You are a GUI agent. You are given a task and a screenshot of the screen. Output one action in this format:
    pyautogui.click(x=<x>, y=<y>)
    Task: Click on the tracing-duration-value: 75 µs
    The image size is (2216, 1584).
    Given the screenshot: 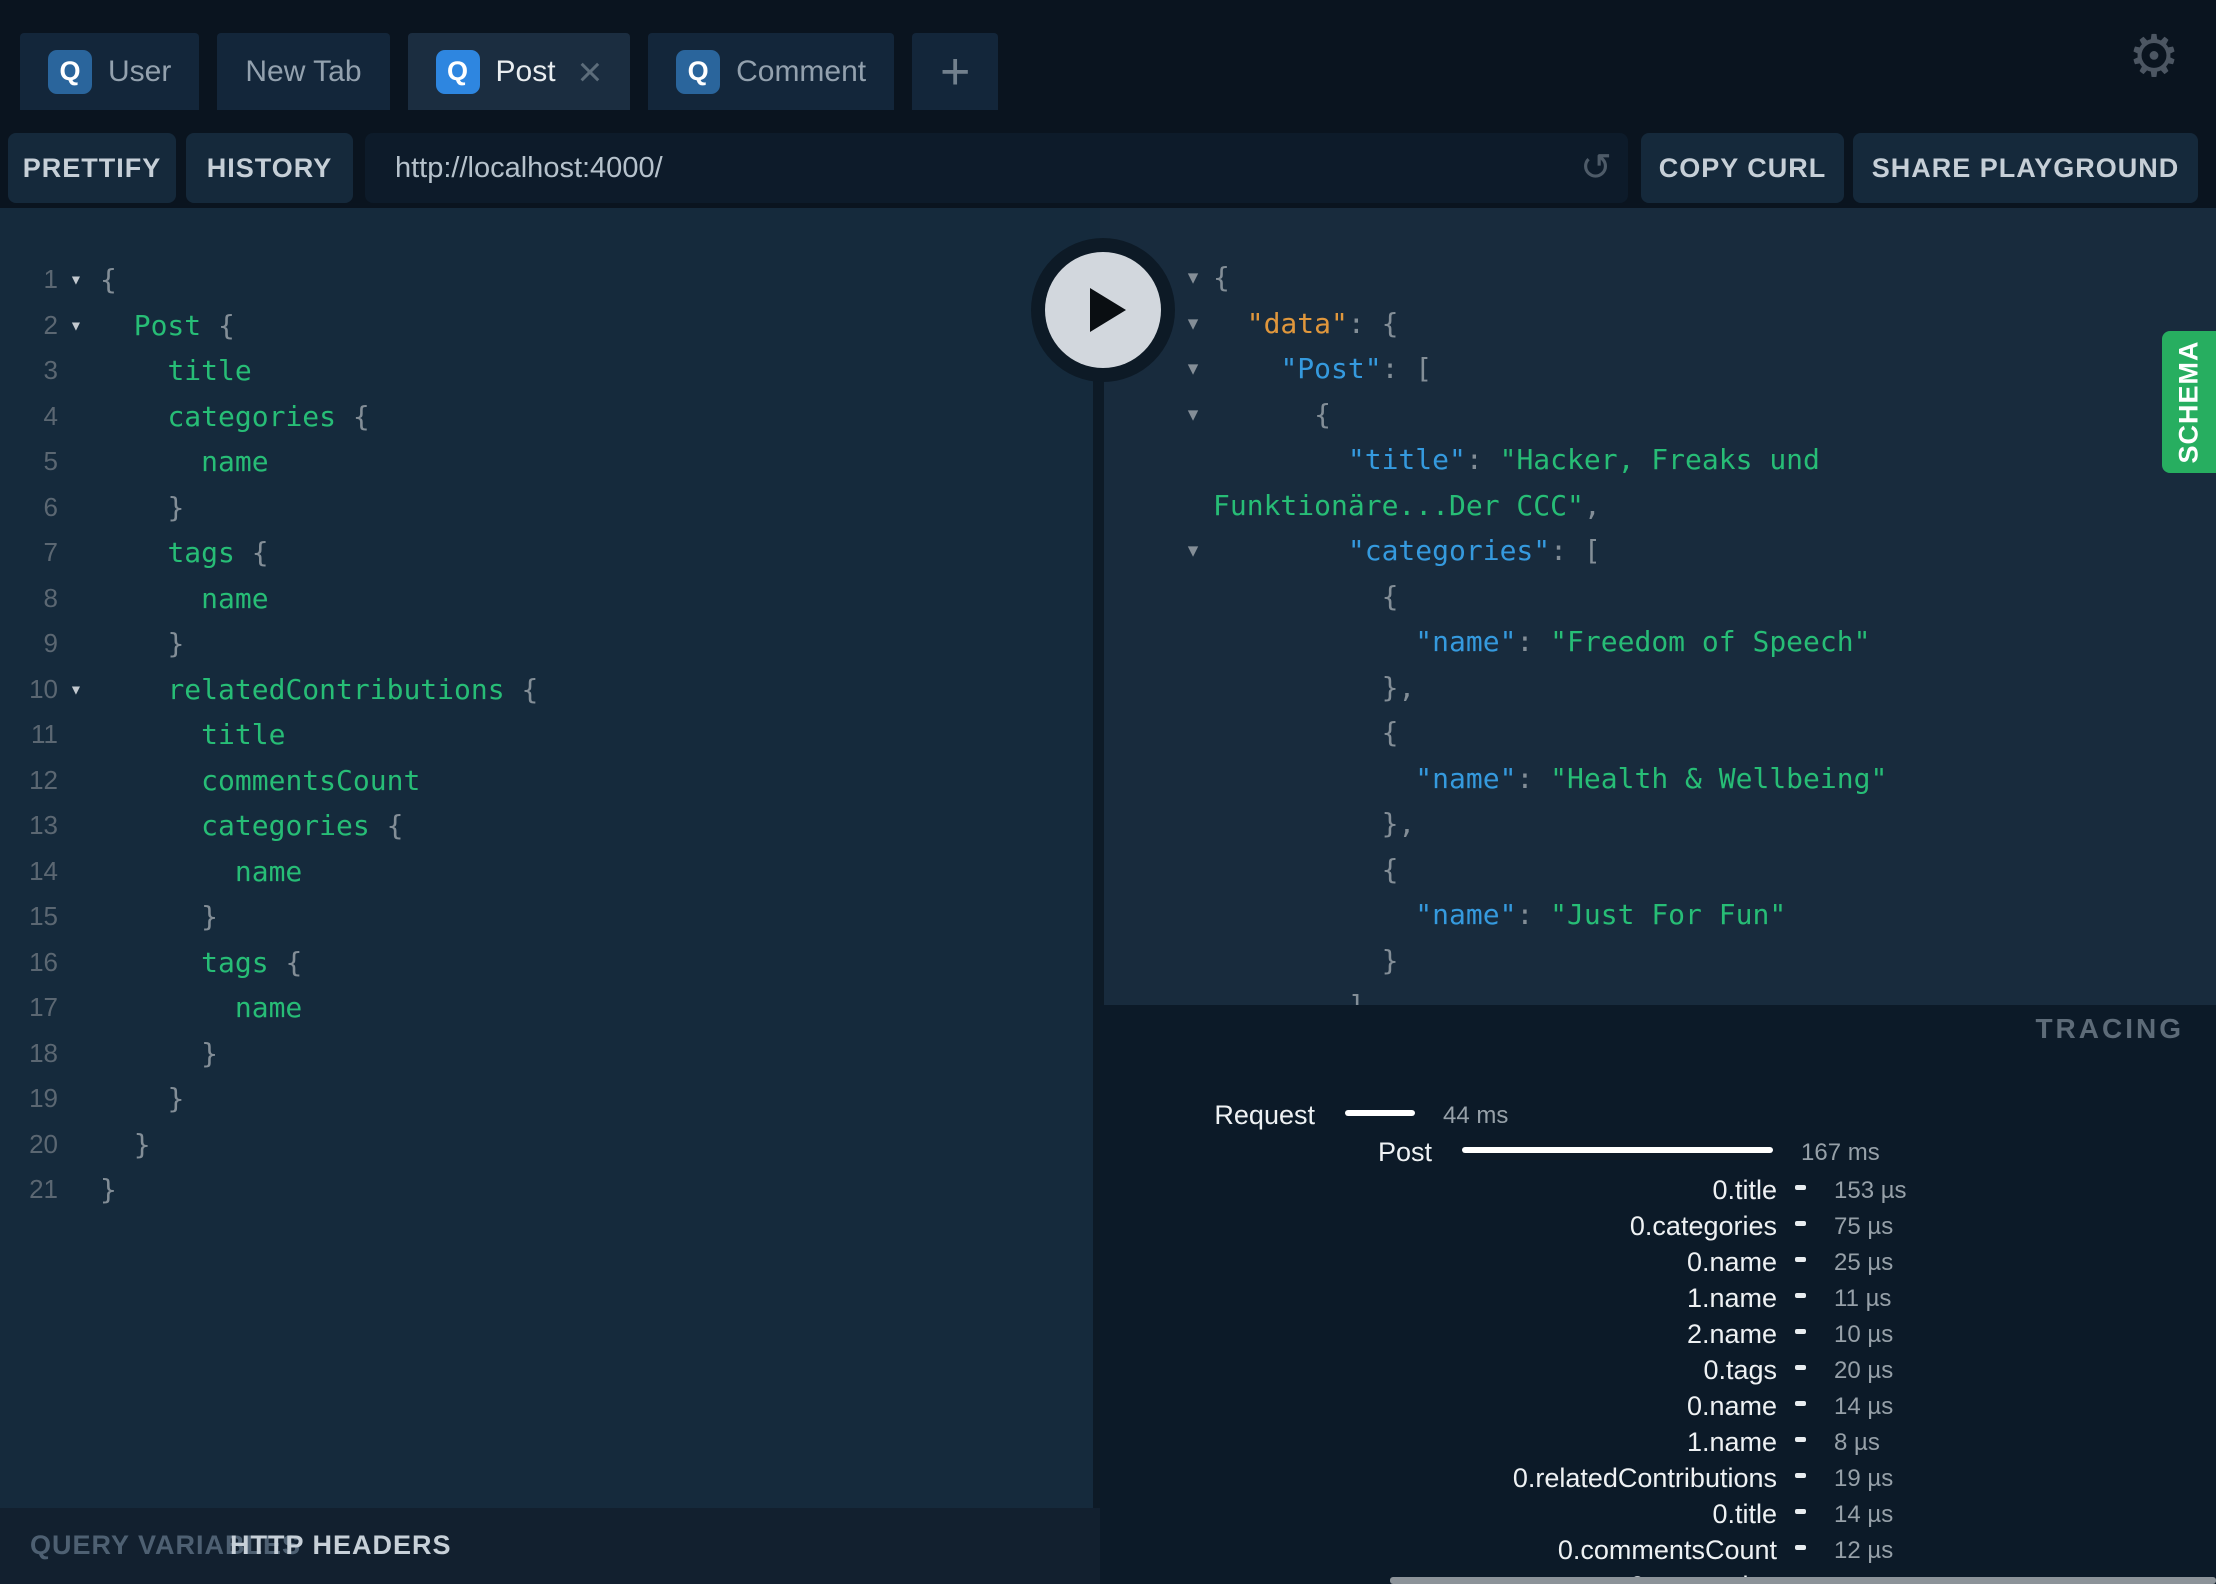 What is the action you would take?
    pyautogui.click(x=1864, y=1226)
    